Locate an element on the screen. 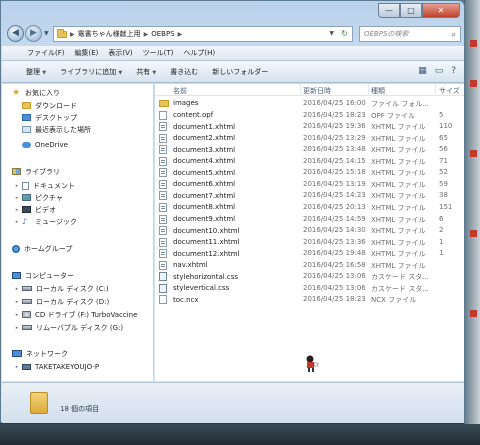 Image resolution: width=480 pixels, height=445 pixels. menu-help: ヘルプ(H) is located at coordinates (199, 53).